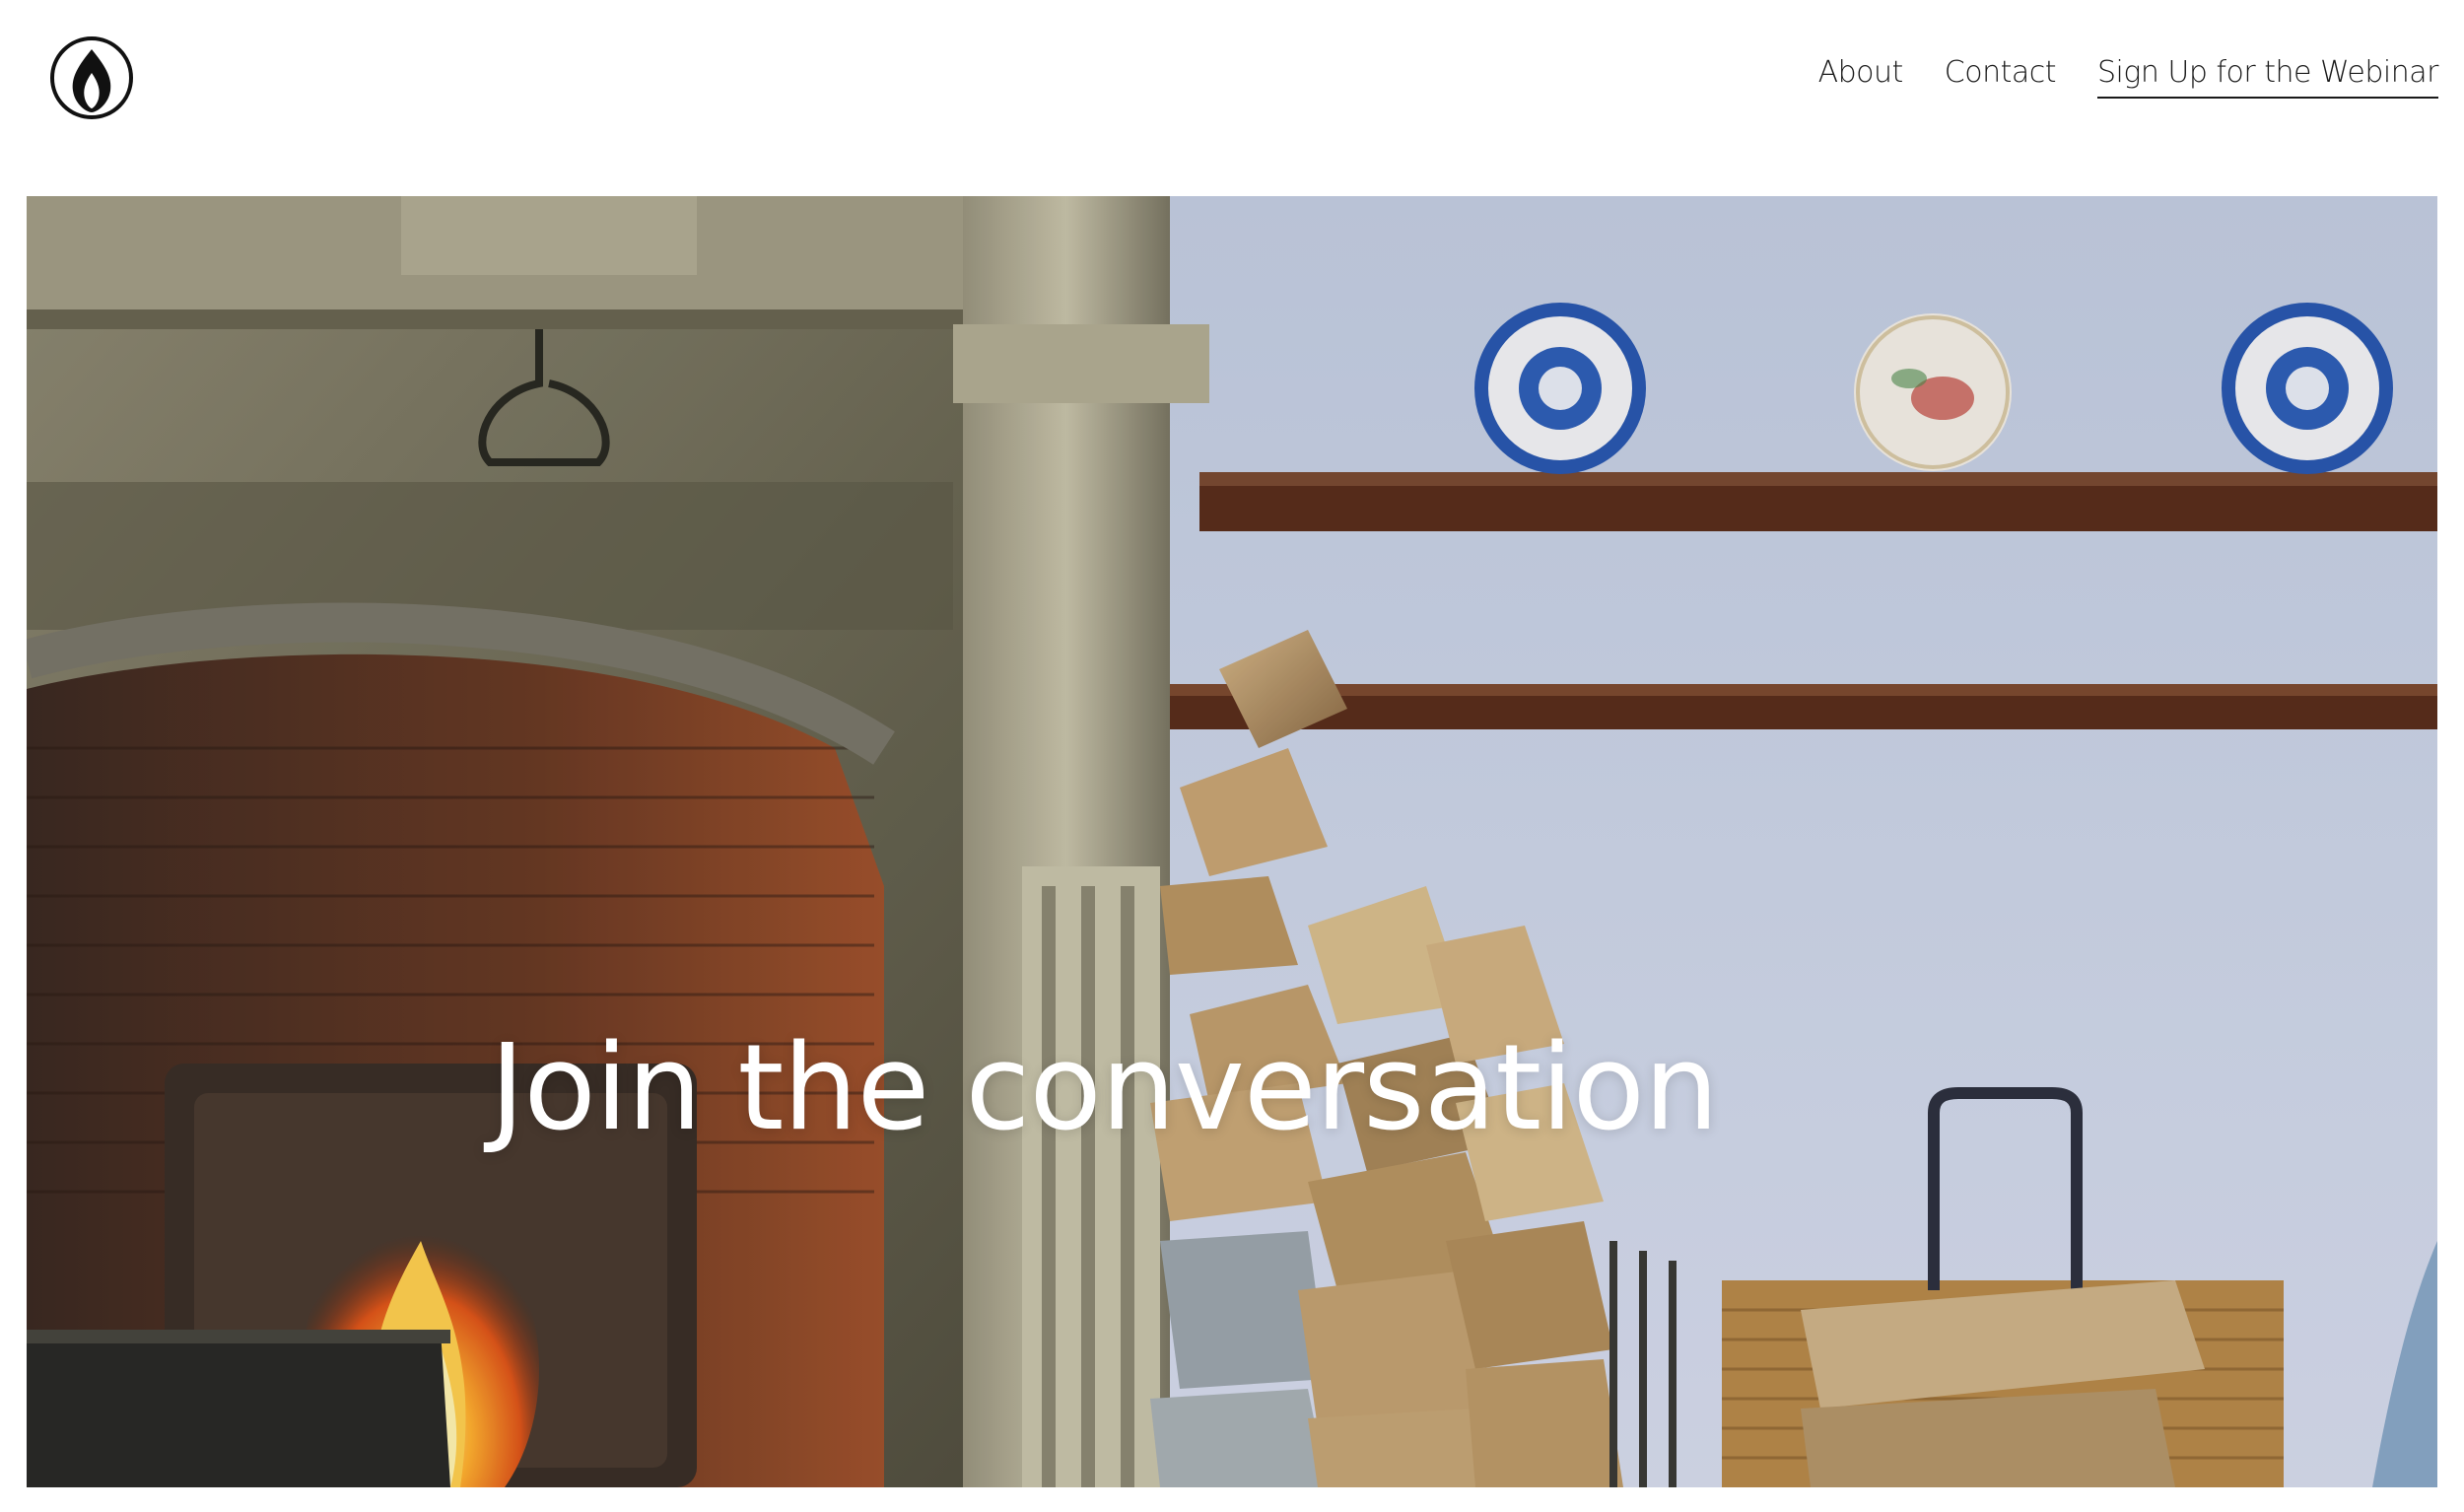 This screenshot has width=2464, height=1512. What do you see at coordinates (1232, 98) in the screenshot?
I see `site-header: About Contact Sign Up for the Webinar` at bounding box center [1232, 98].